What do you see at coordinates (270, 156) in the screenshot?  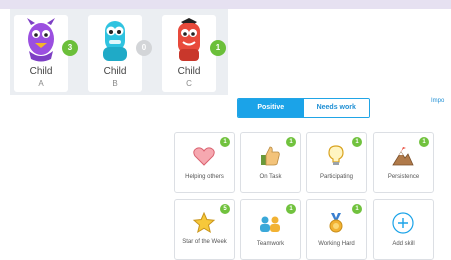 I see `thumbs-up-icon` at bounding box center [270, 156].